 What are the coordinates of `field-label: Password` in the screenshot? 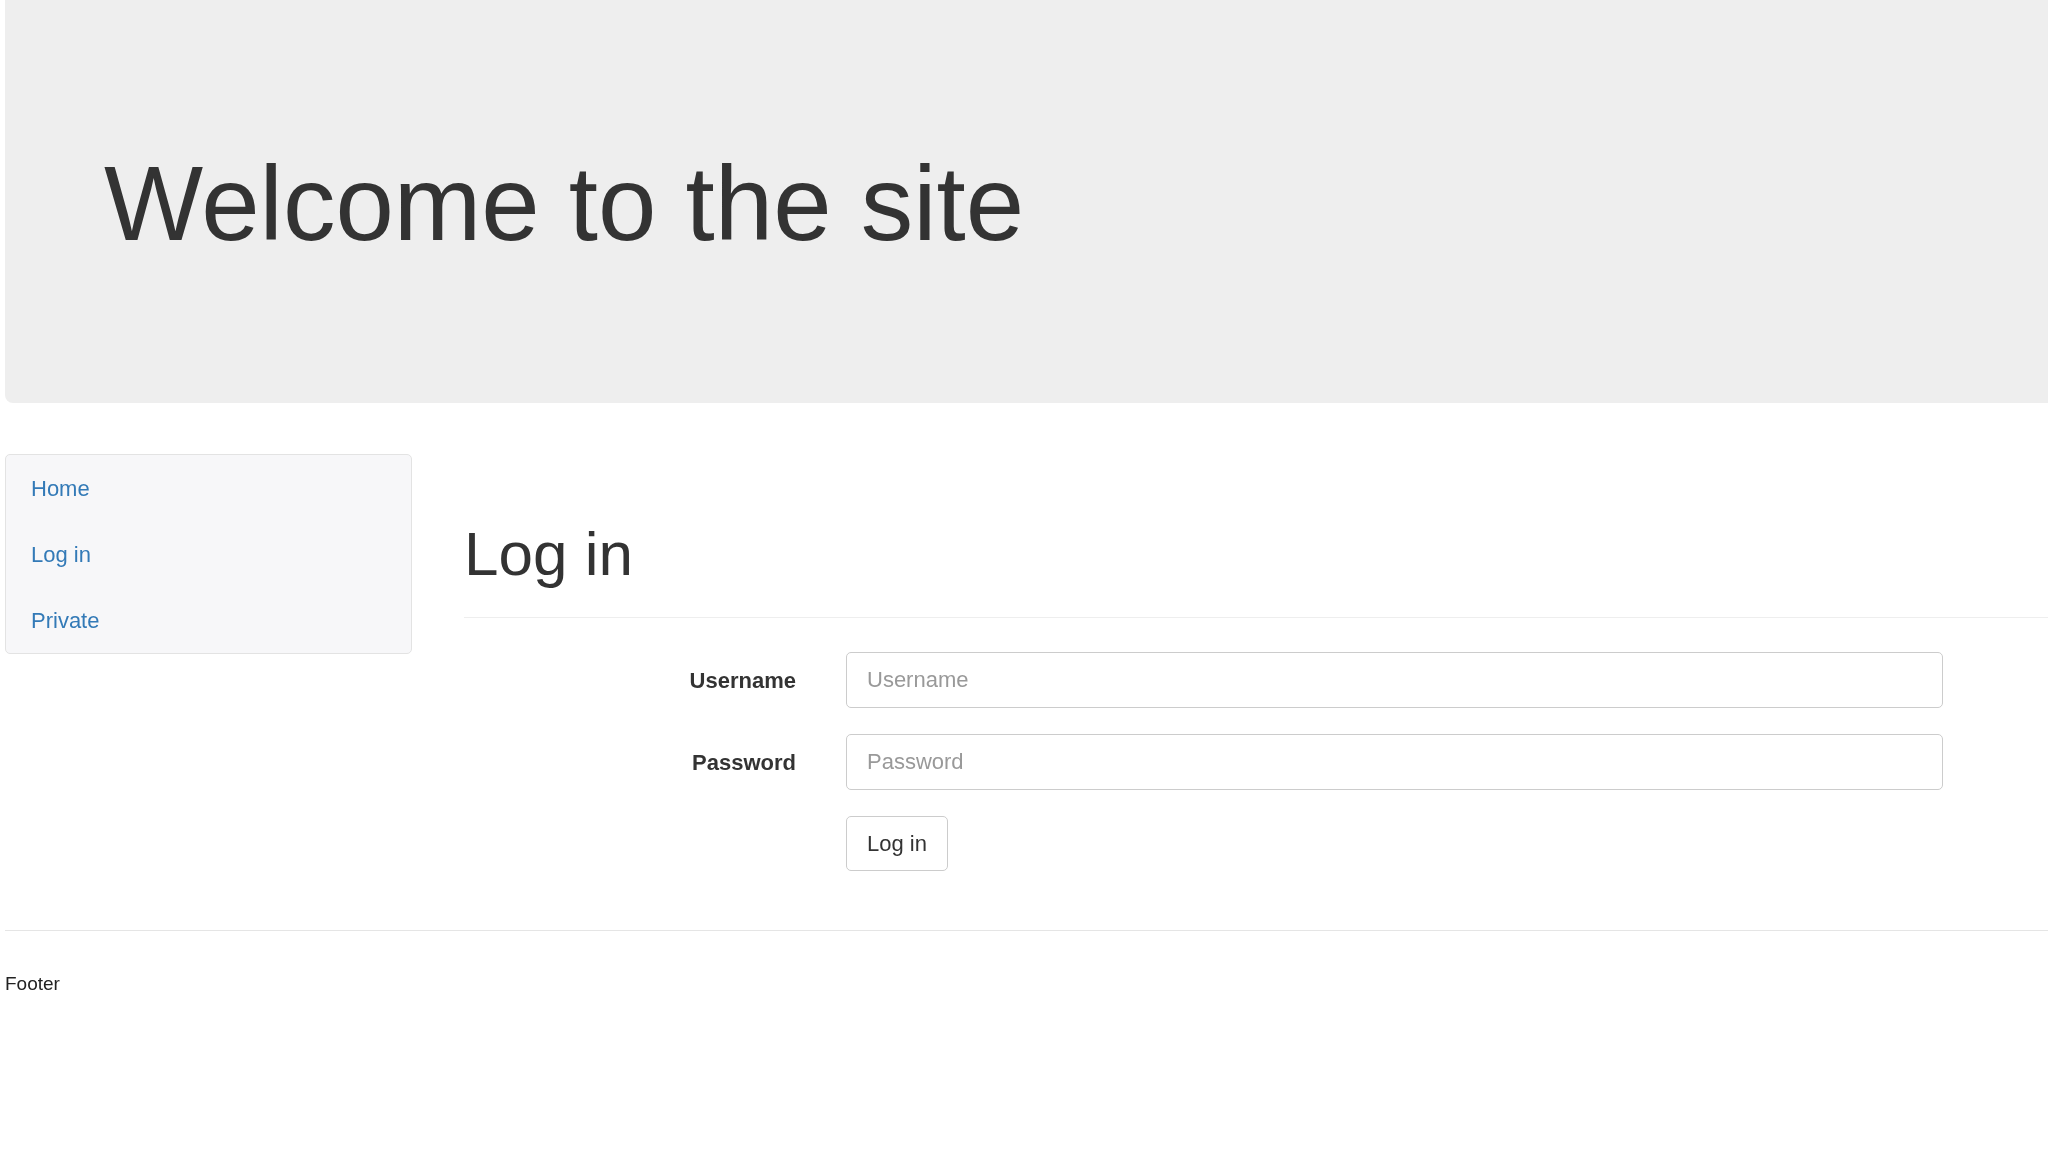 It's located at (744, 762).